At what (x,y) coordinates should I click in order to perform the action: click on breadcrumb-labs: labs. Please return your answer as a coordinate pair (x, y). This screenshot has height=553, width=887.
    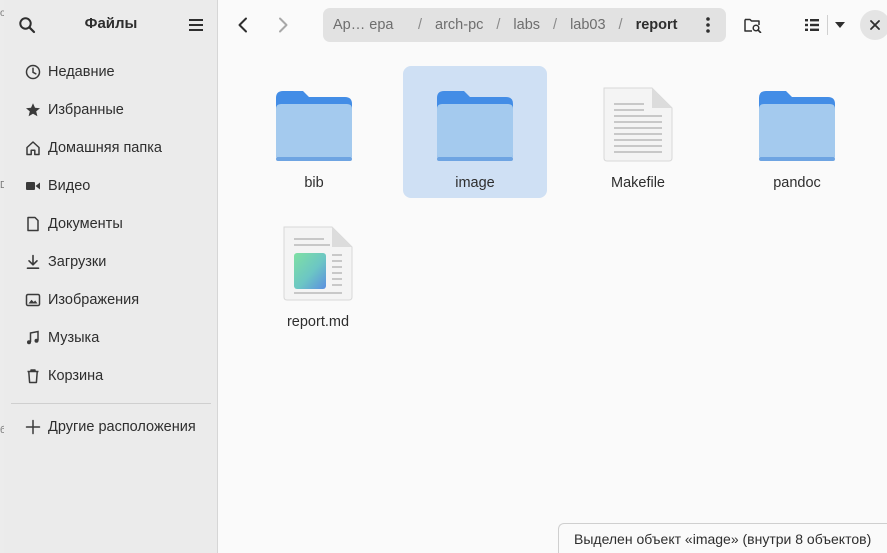
    Looking at the image, I should click on (526, 25).